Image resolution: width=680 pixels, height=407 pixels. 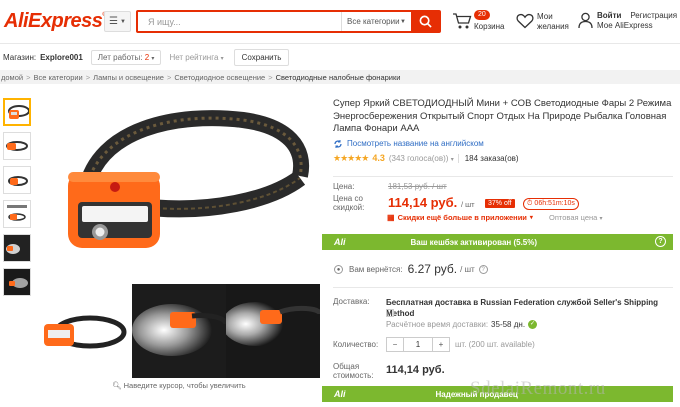 I want to click on rating-votes: (343 голоса(ов)) ▾, so click(x=421, y=158).